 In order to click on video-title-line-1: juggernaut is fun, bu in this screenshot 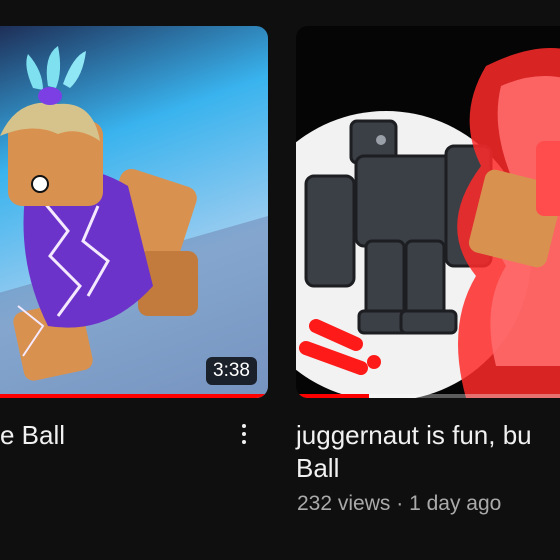, I will do `click(414, 435)`.